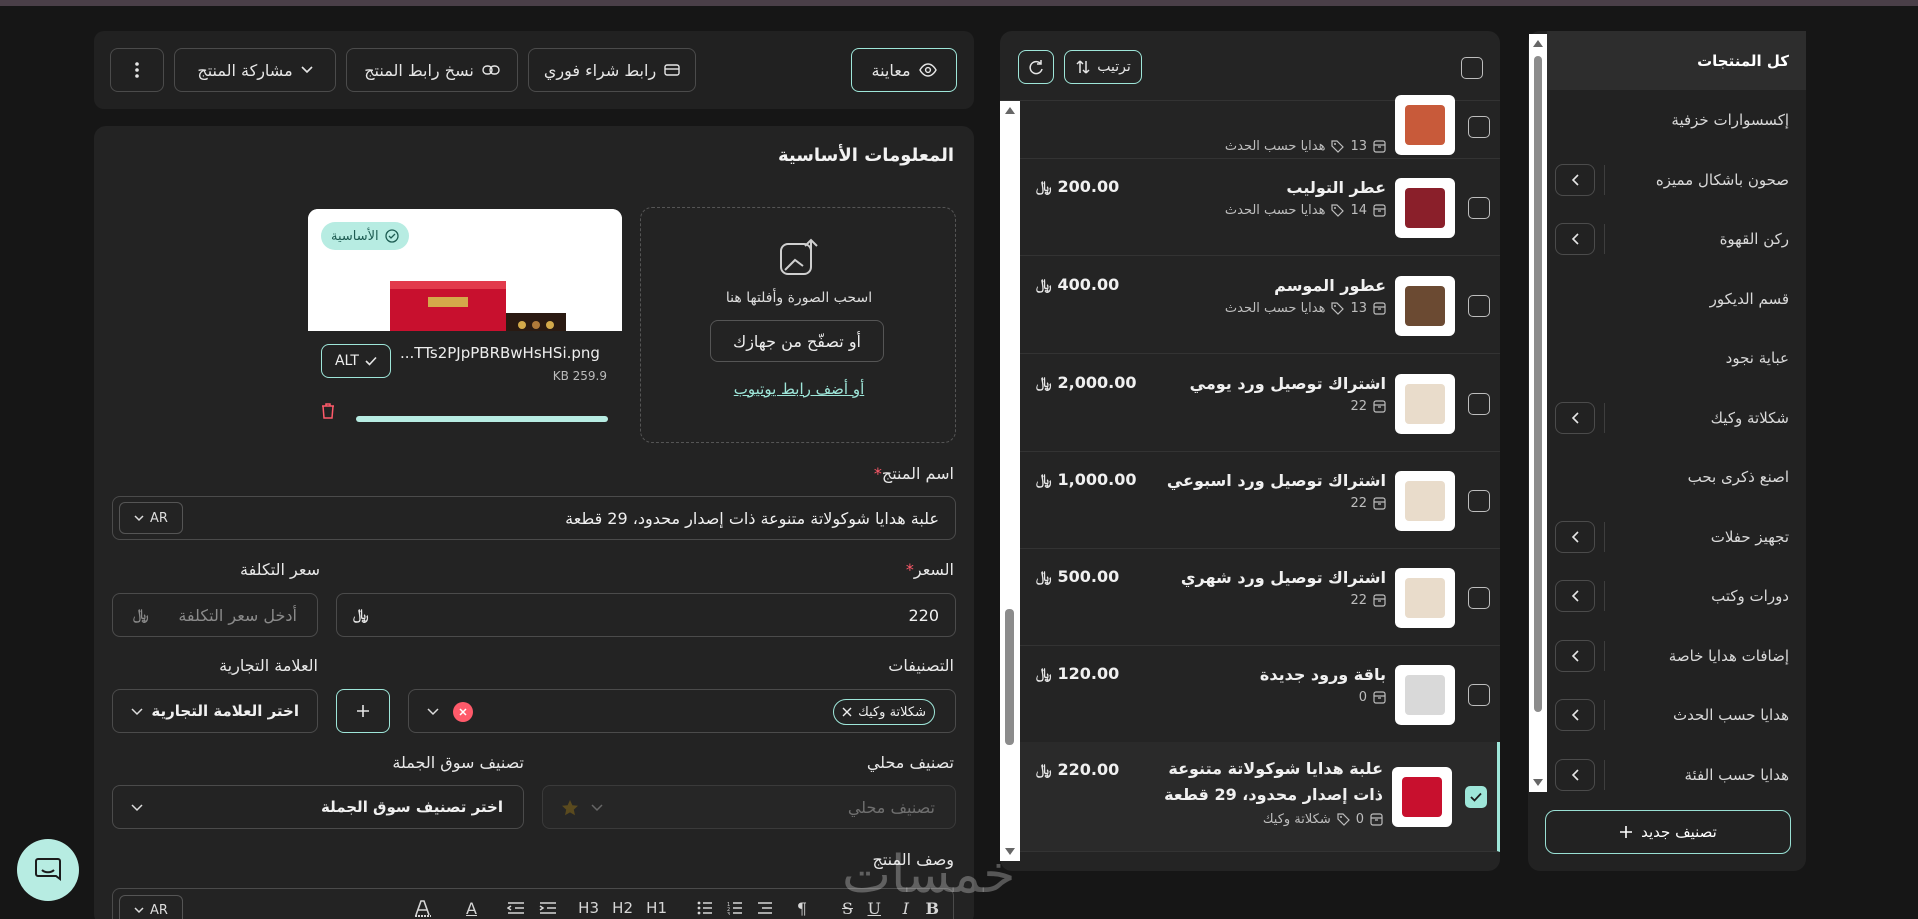 This screenshot has height=919, width=1918. Describe the element at coordinates (225, 711) in the screenshot. I see `brand-value: اختر العلامة التجارية` at that location.